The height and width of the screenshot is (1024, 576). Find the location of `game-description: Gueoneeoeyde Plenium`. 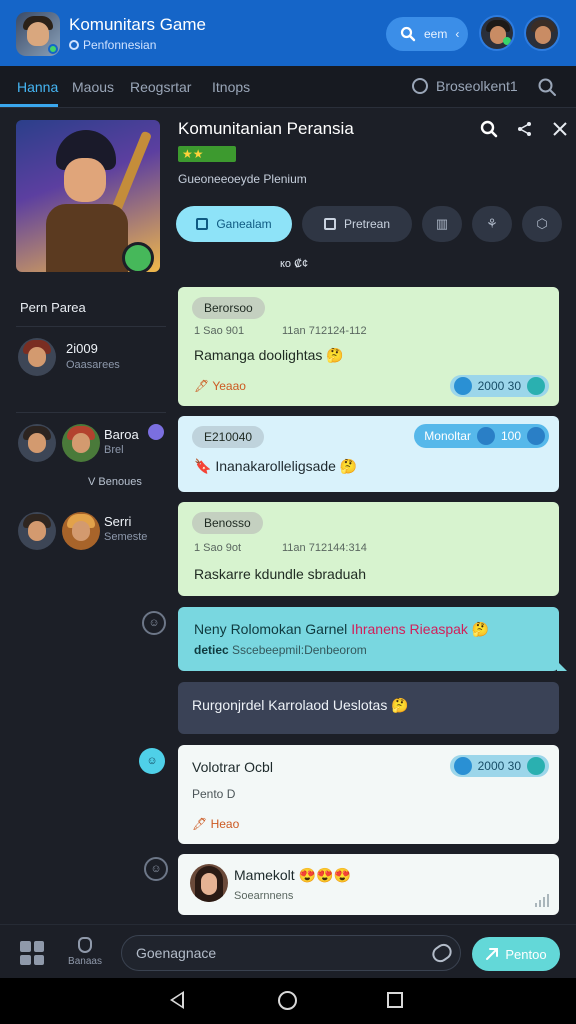

game-description: Gueoneeoeyde Plenium is located at coordinates (242, 179).